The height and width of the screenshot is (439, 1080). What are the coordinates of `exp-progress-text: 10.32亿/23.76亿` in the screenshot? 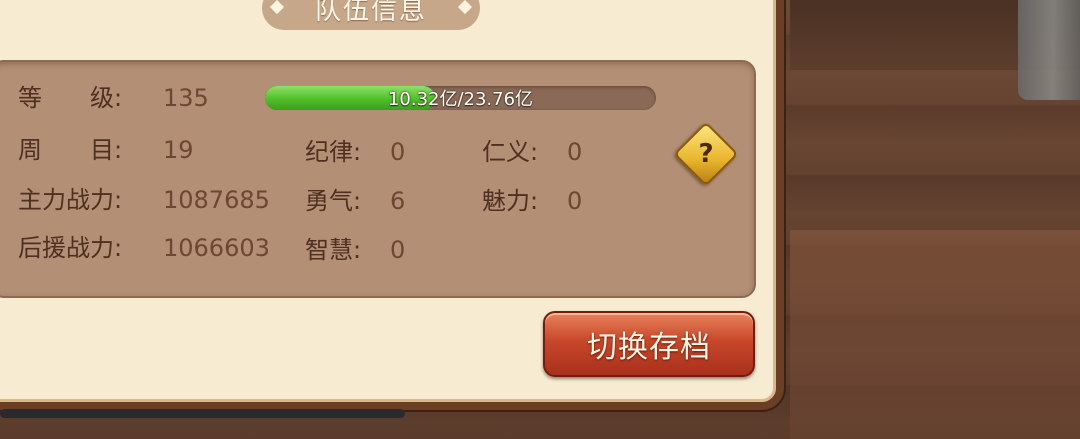 It's located at (460, 99).